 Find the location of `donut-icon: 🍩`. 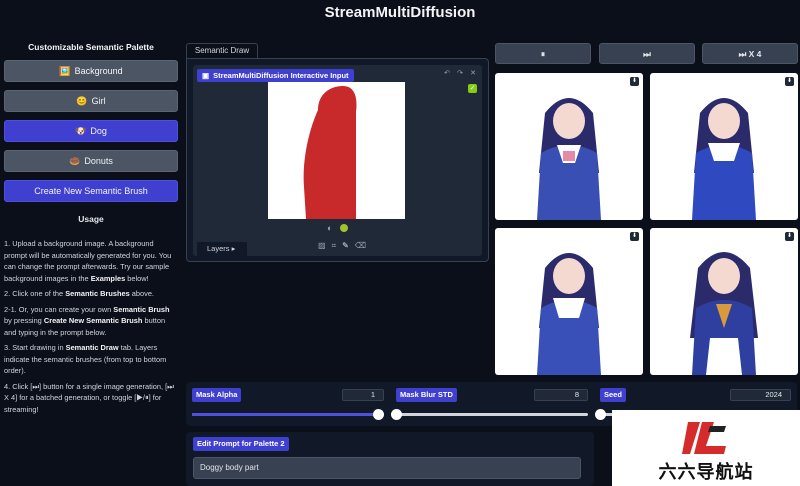

donut-icon: 🍩 is located at coordinates (75, 160).